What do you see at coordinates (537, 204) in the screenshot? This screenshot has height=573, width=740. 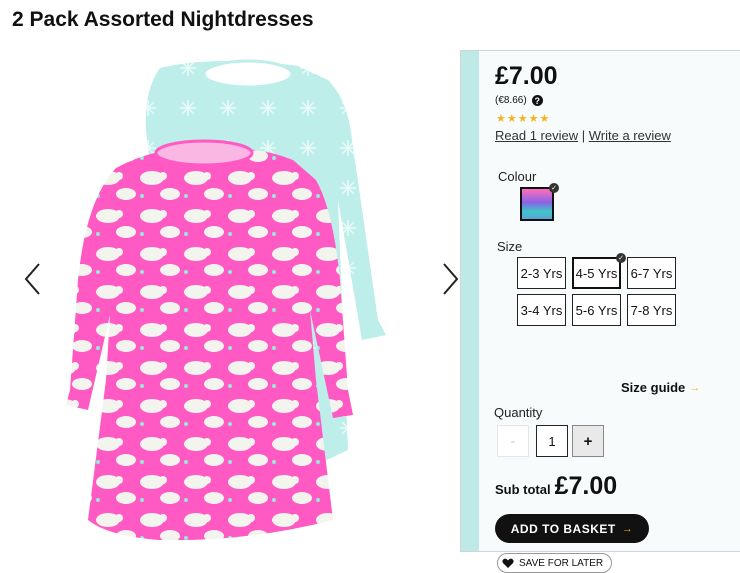 I see `colour-swatch` at bounding box center [537, 204].